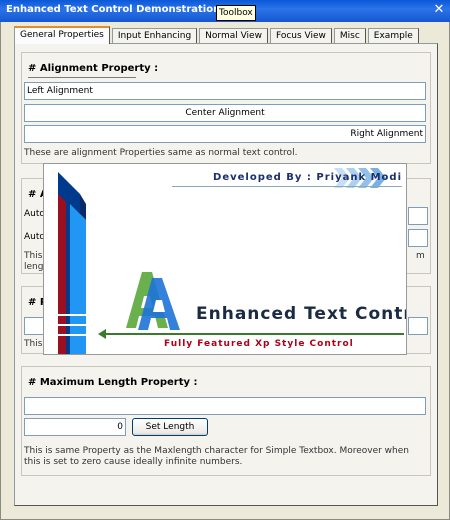  I want to click on auto-label-1: Auto, so click(34, 214).